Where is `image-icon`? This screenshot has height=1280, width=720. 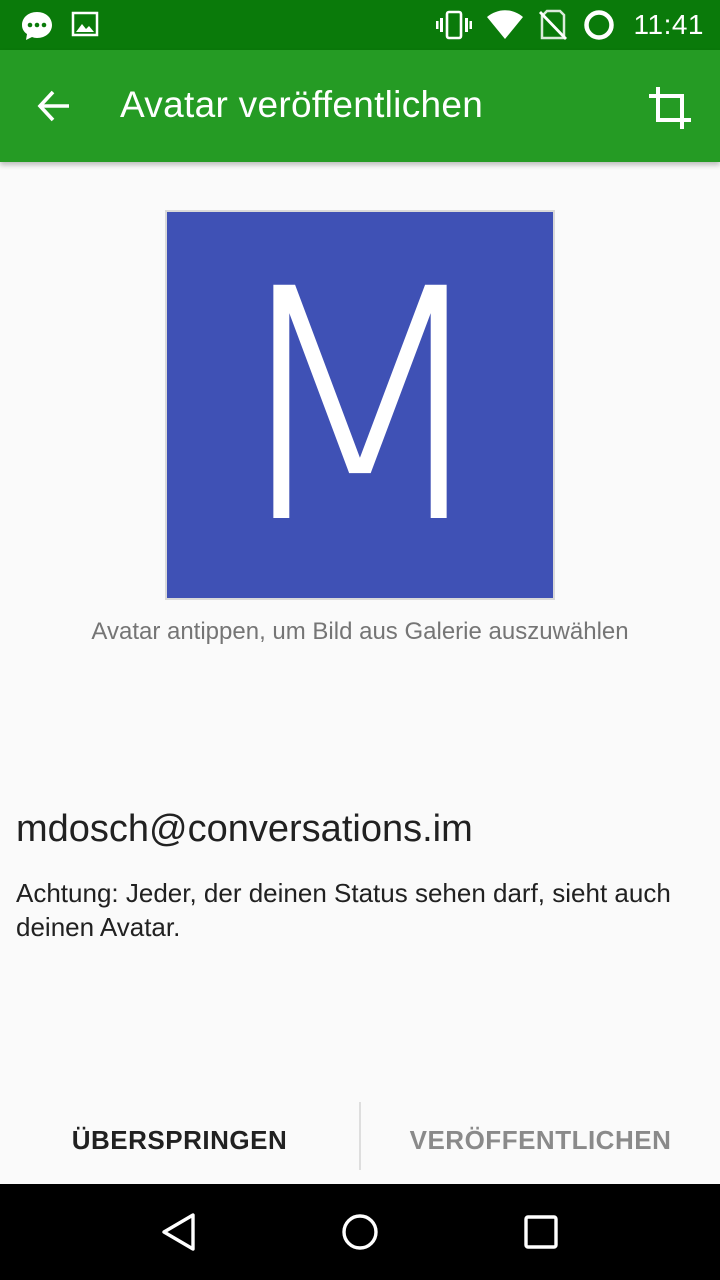
image-icon is located at coordinates (85, 26).